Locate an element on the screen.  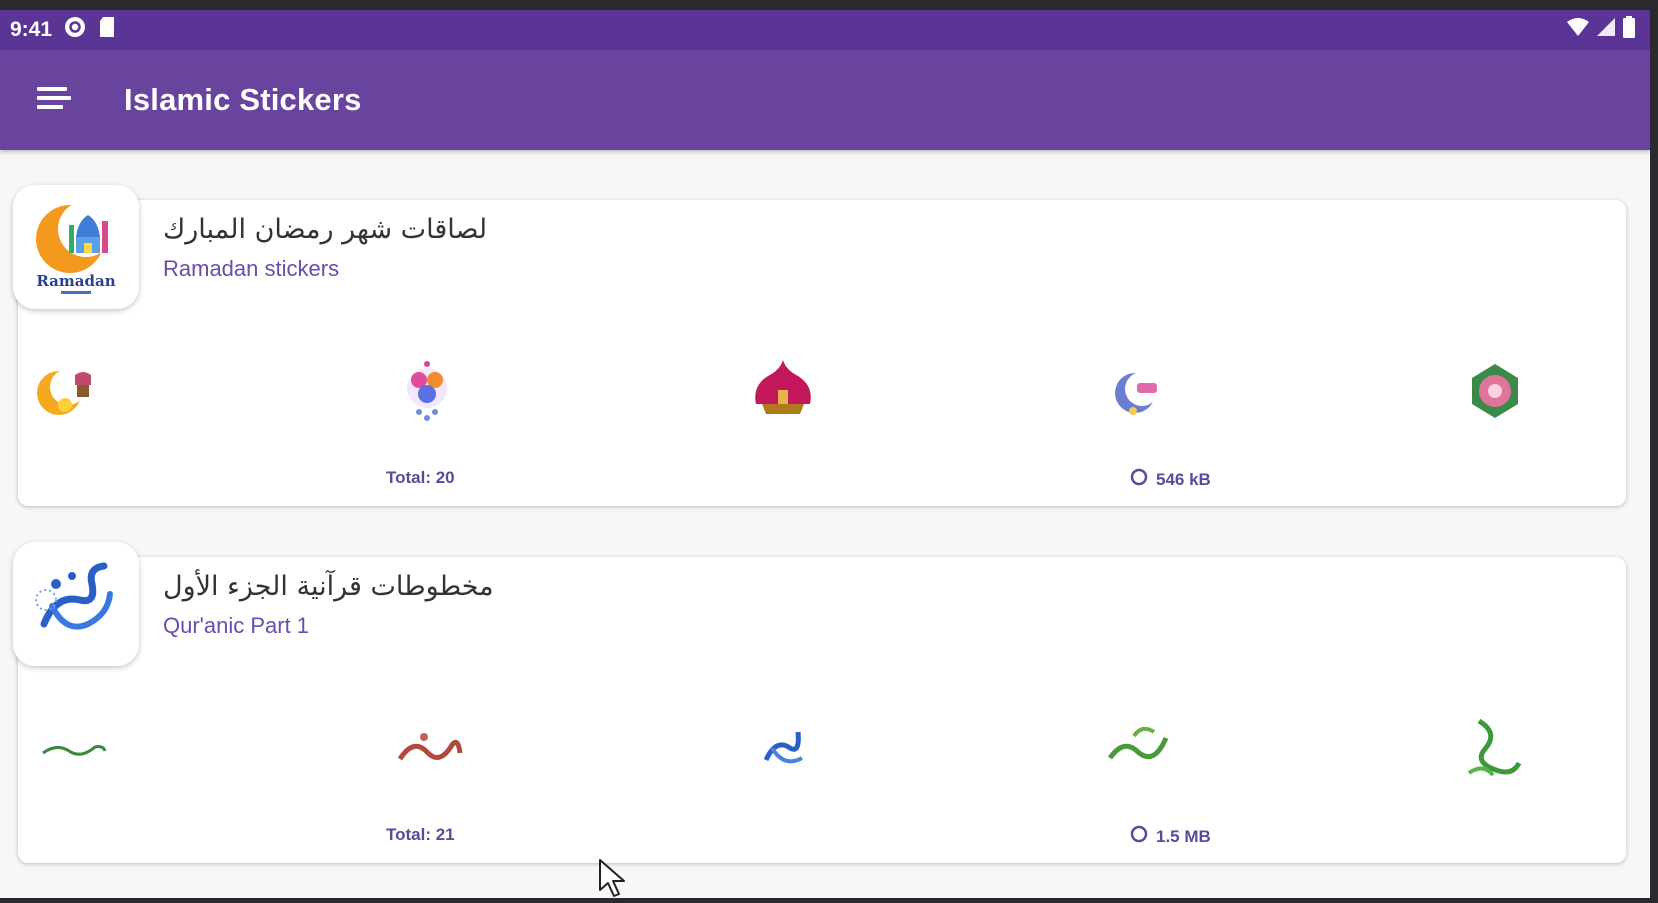
pack-tray-icon is located at coordinates (76, 604).